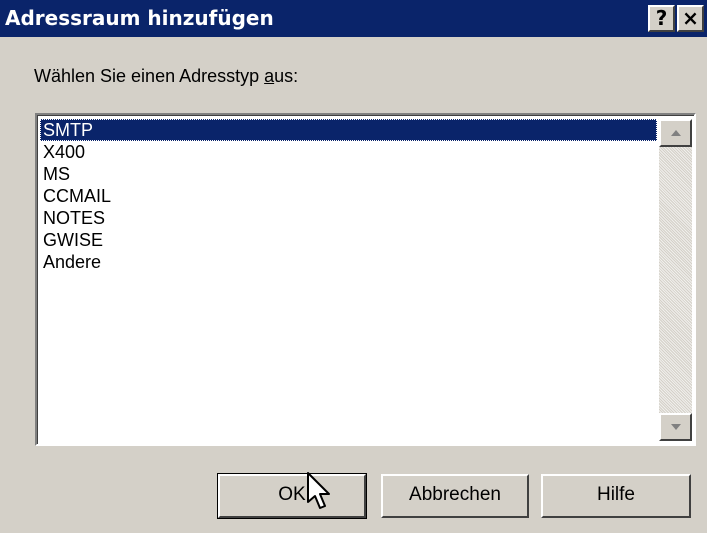  Describe the element at coordinates (661, 18) in the screenshot. I see `help-icon: ?` at that location.